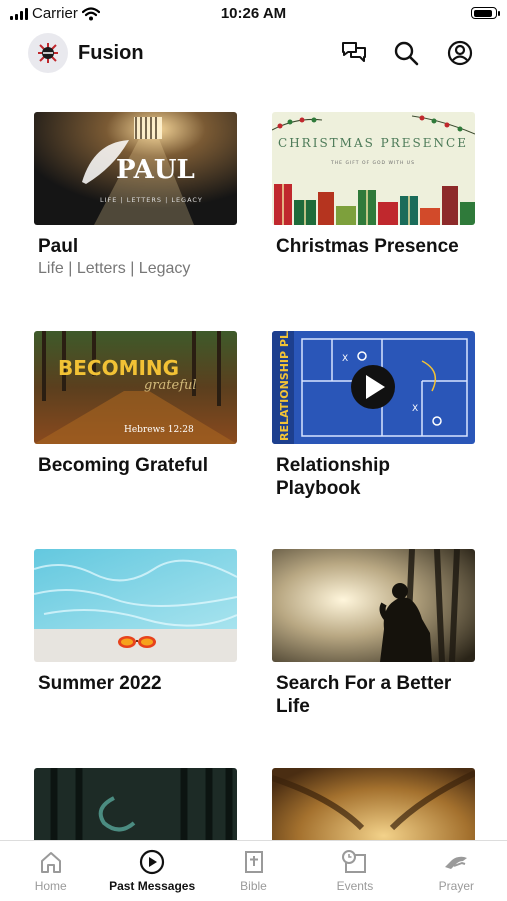  I want to click on message-thumbnail: RELATIONSHIP PLAYBOOK X X, so click(373, 387).